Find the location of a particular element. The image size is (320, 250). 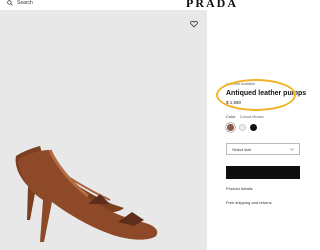

top-bar is located at coordinates (150, 4).